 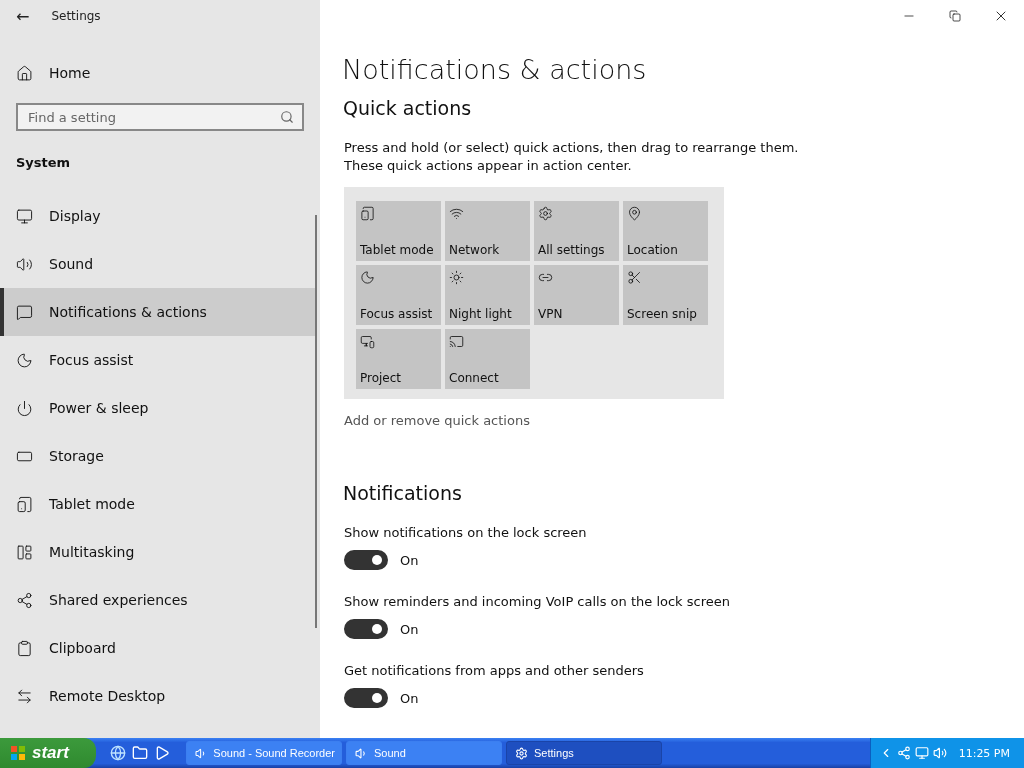 I want to click on search-icon, so click(x=287, y=117).